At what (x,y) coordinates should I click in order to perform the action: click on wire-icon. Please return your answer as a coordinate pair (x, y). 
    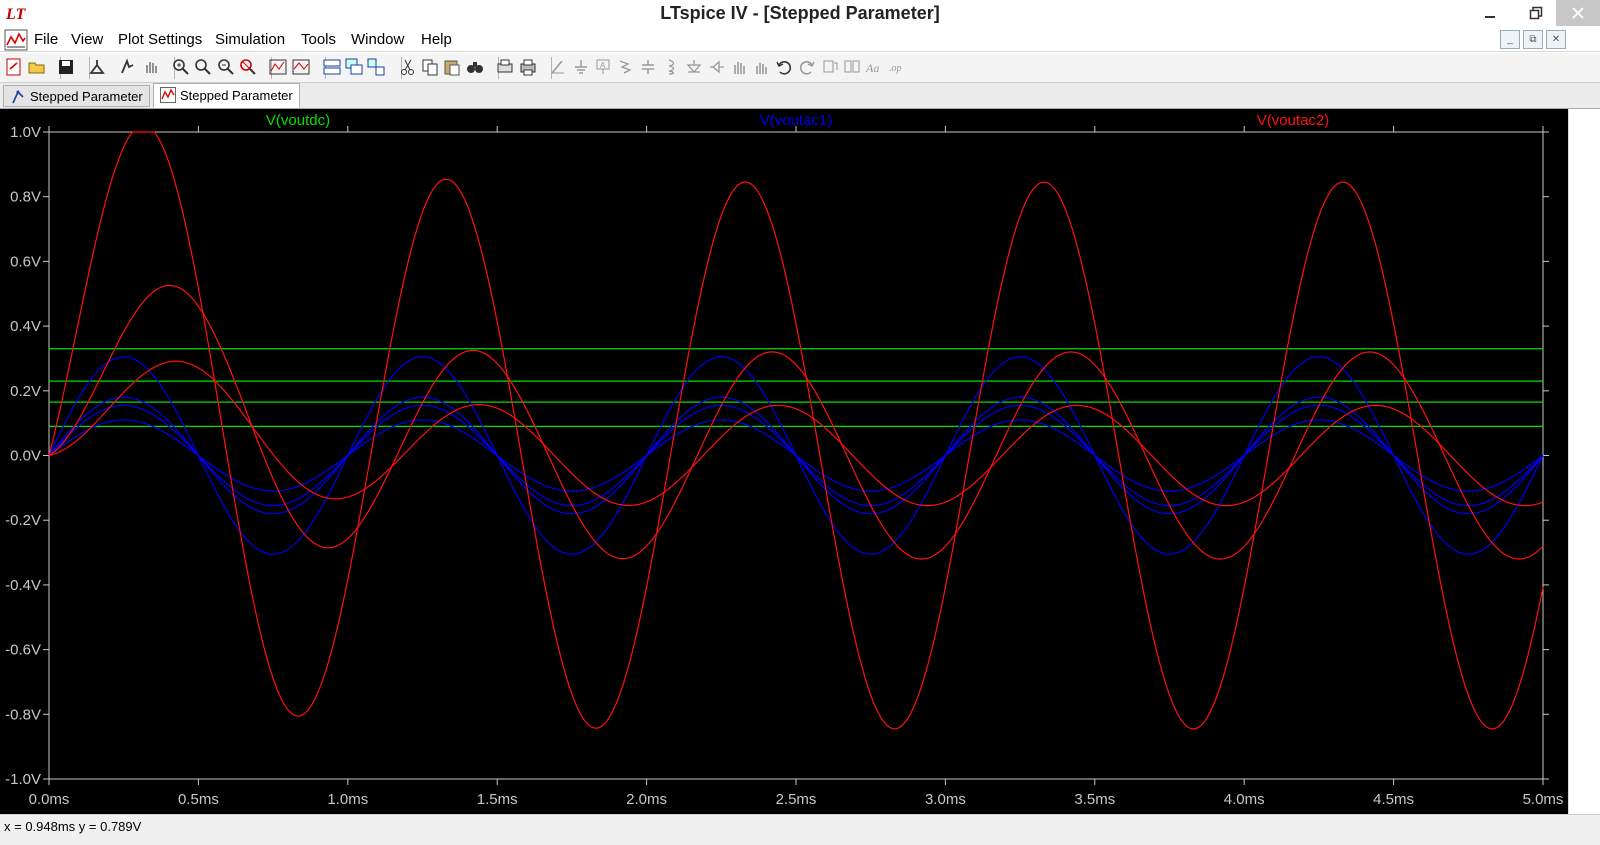
    Looking at the image, I should click on (557, 67).